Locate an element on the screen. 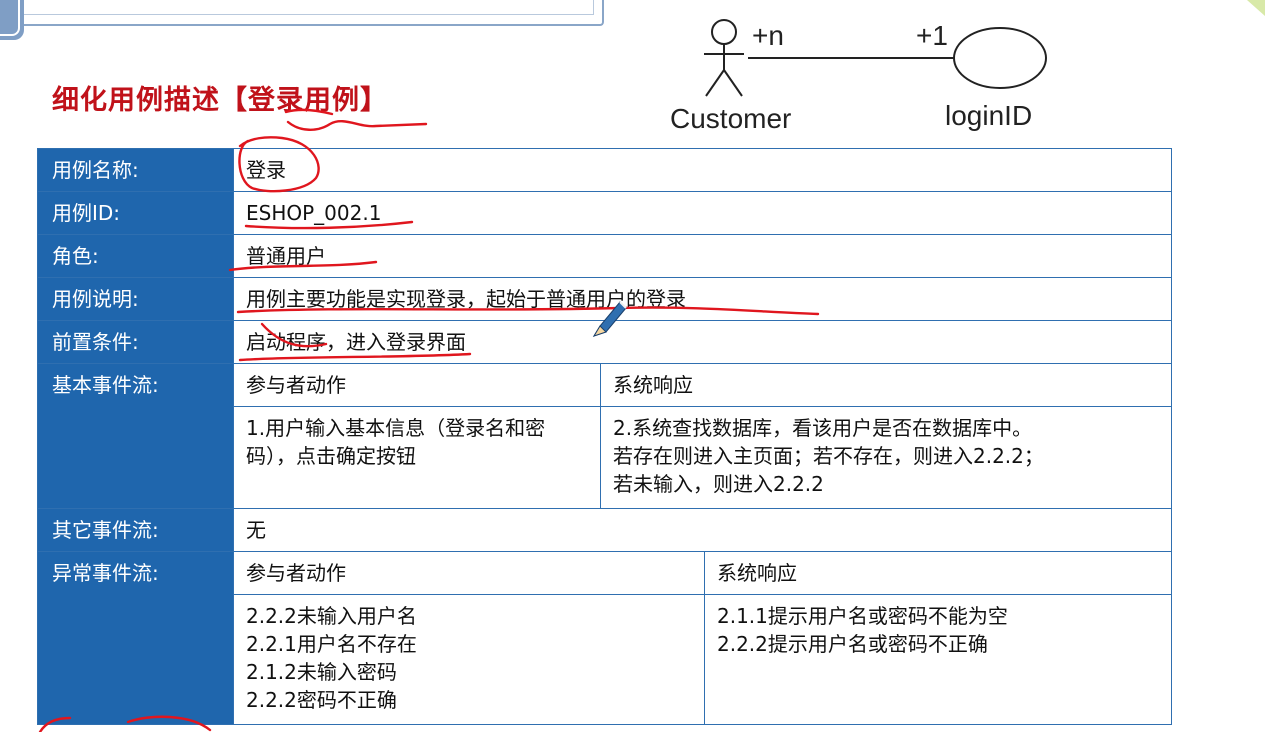  actor-multiplicity: +n is located at coordinates (768, 35).